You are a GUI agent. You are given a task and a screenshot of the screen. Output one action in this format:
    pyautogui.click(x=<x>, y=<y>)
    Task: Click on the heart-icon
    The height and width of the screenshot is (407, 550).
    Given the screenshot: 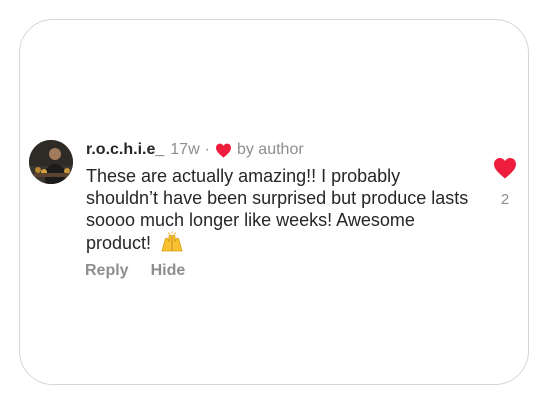 What is the action you would take?
    pyautogui.click(x=223, y=150)
    